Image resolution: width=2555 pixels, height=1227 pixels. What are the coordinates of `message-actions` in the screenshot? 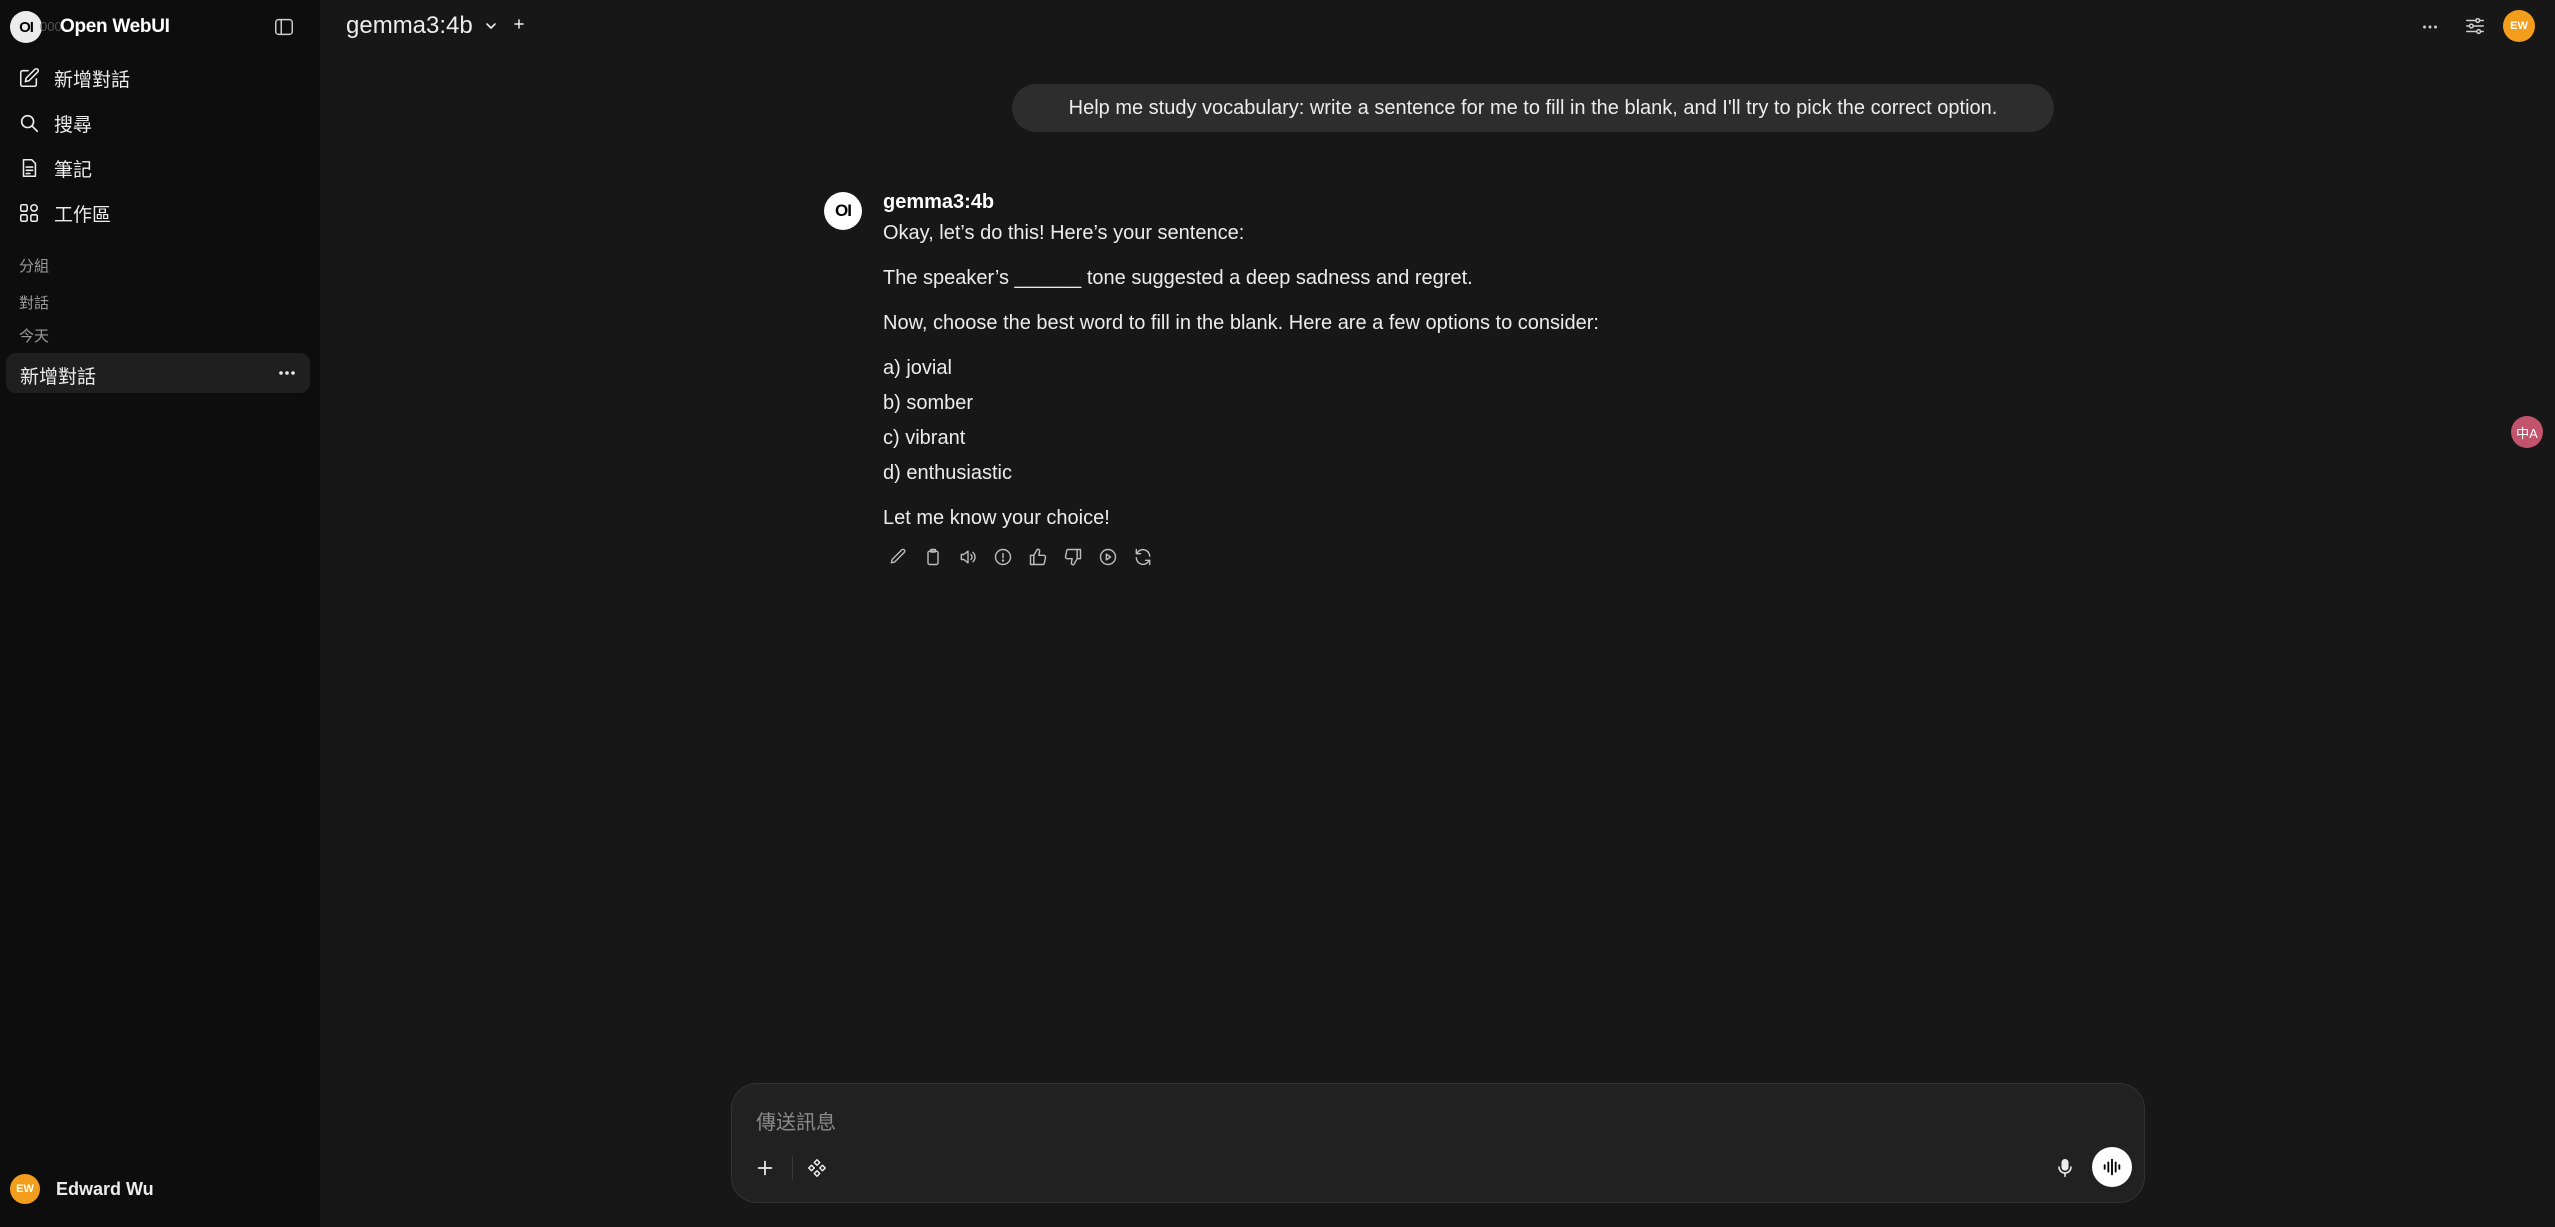 It's located at (1028, 558).